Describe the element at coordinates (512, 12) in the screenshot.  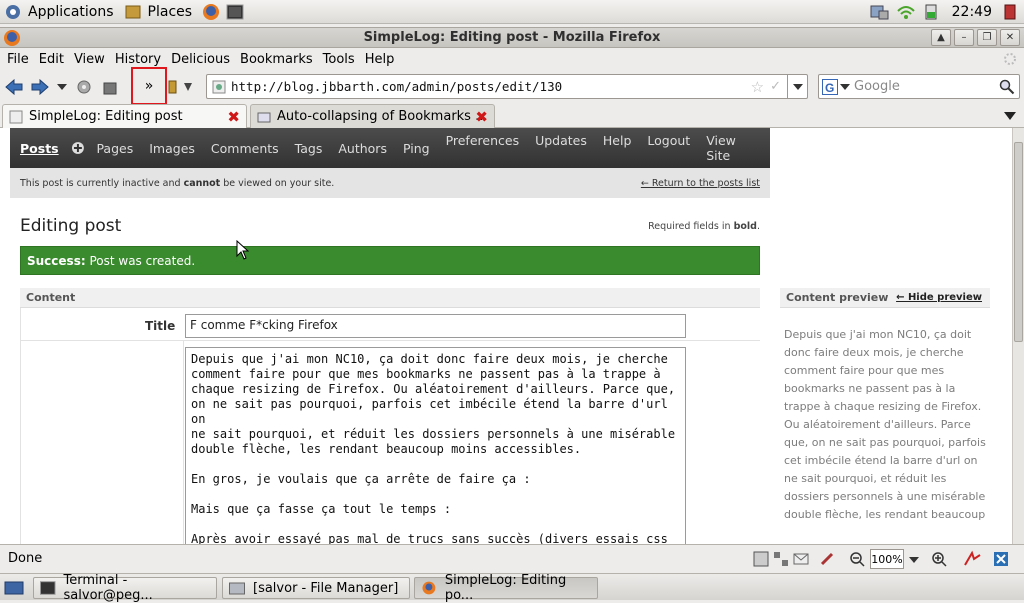
I see `top-panel: Applications Places 22:49` at that location.